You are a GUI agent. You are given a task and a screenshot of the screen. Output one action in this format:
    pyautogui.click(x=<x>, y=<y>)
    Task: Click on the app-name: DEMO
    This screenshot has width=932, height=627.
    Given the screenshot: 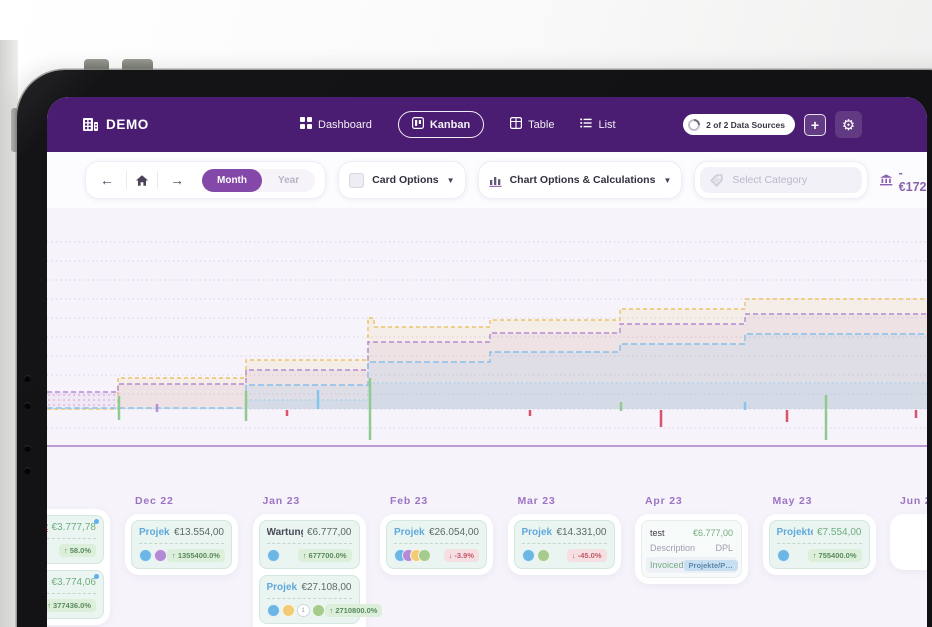 What is the action you would take?
    pyautogui.click(x=127, y=124)
    